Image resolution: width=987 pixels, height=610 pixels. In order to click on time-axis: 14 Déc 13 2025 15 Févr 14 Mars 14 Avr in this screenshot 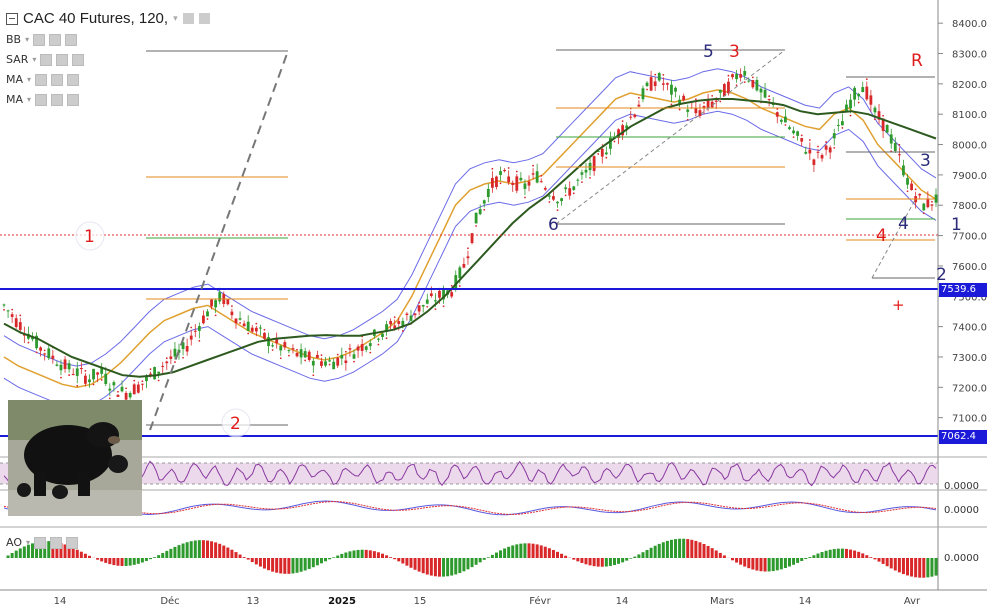, I will do `click(487, 601)`.